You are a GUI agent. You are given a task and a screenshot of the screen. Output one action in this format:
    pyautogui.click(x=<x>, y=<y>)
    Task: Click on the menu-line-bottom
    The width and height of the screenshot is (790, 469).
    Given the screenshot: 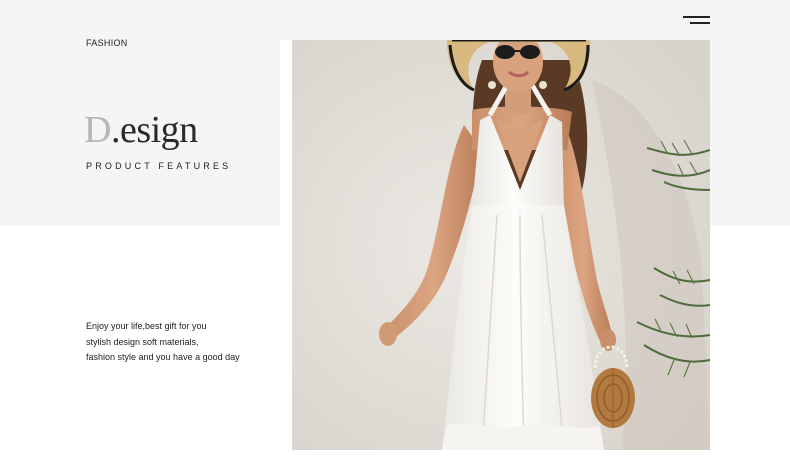 What is the action you would take?
    pyautogui.click(x=700, y=23)
    